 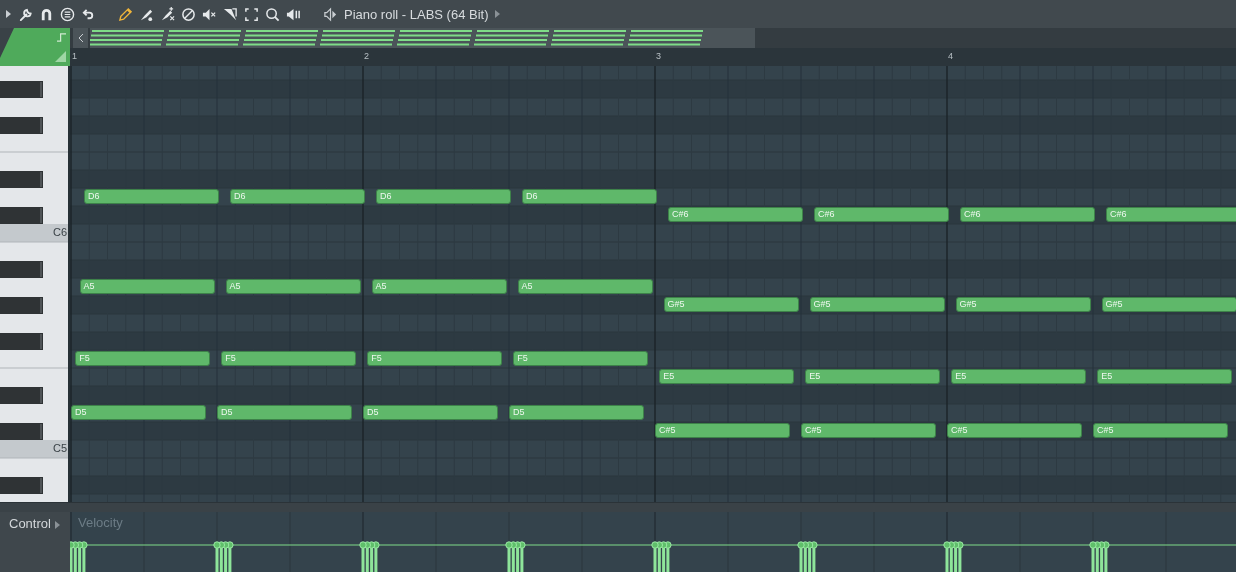 I want to click on menu-arrow-icon, so click(x=9, y=14).